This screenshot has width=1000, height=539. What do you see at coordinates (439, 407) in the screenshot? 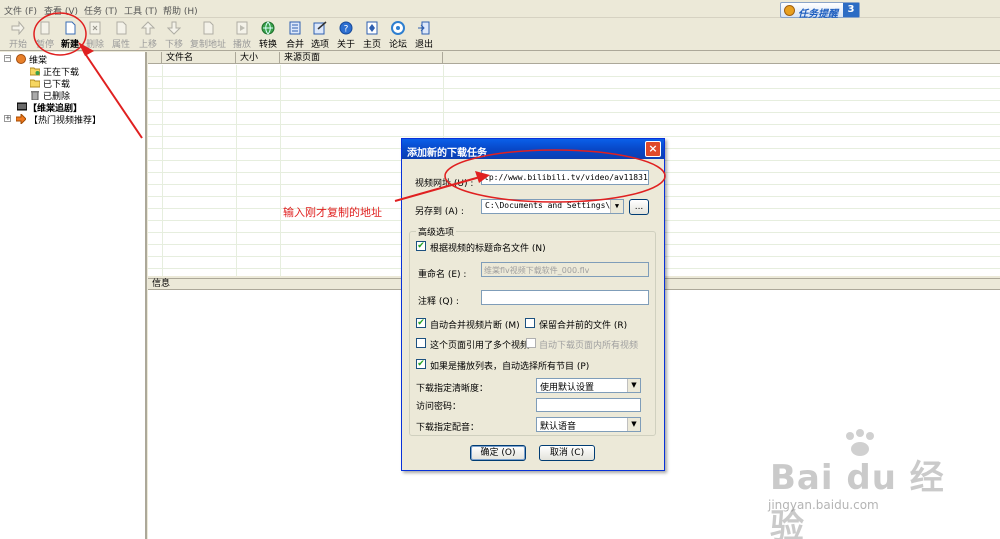
I see `password-label: 访问密码：` at bounding box center [439, 407].